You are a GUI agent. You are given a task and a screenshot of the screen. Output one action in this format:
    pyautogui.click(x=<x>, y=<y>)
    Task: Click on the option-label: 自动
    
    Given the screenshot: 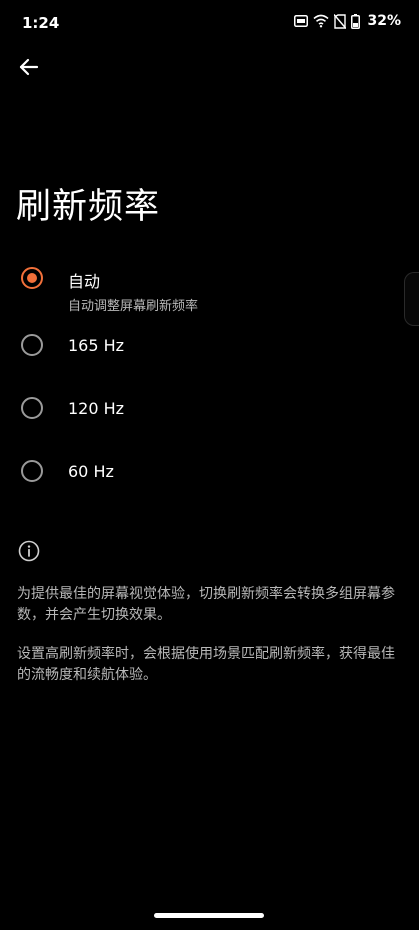 What is the action you would take?
    pyautogui.click(x=84, y=281)
    